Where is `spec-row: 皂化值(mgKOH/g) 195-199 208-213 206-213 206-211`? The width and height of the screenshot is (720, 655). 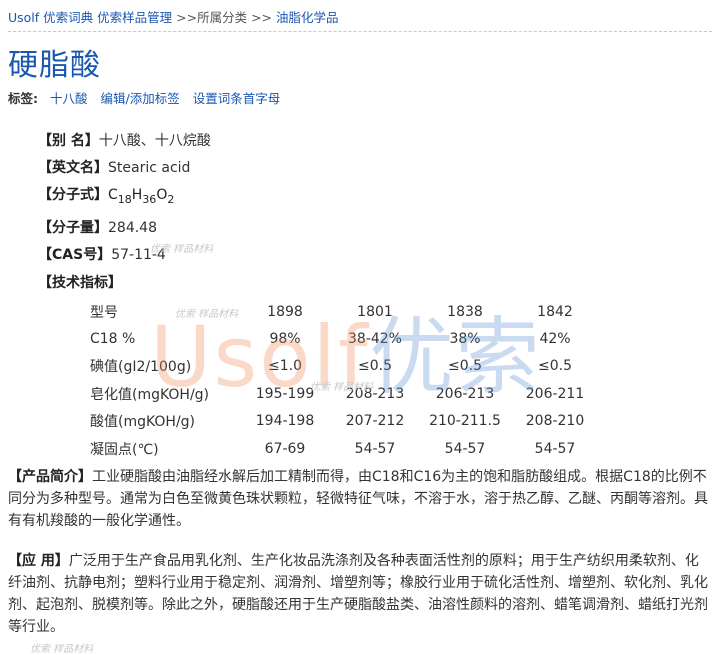
spec-row: 皂化值(mgKOH/g) 195-199 208-213 206-213 206-211 is located at coordinates (345, 393).